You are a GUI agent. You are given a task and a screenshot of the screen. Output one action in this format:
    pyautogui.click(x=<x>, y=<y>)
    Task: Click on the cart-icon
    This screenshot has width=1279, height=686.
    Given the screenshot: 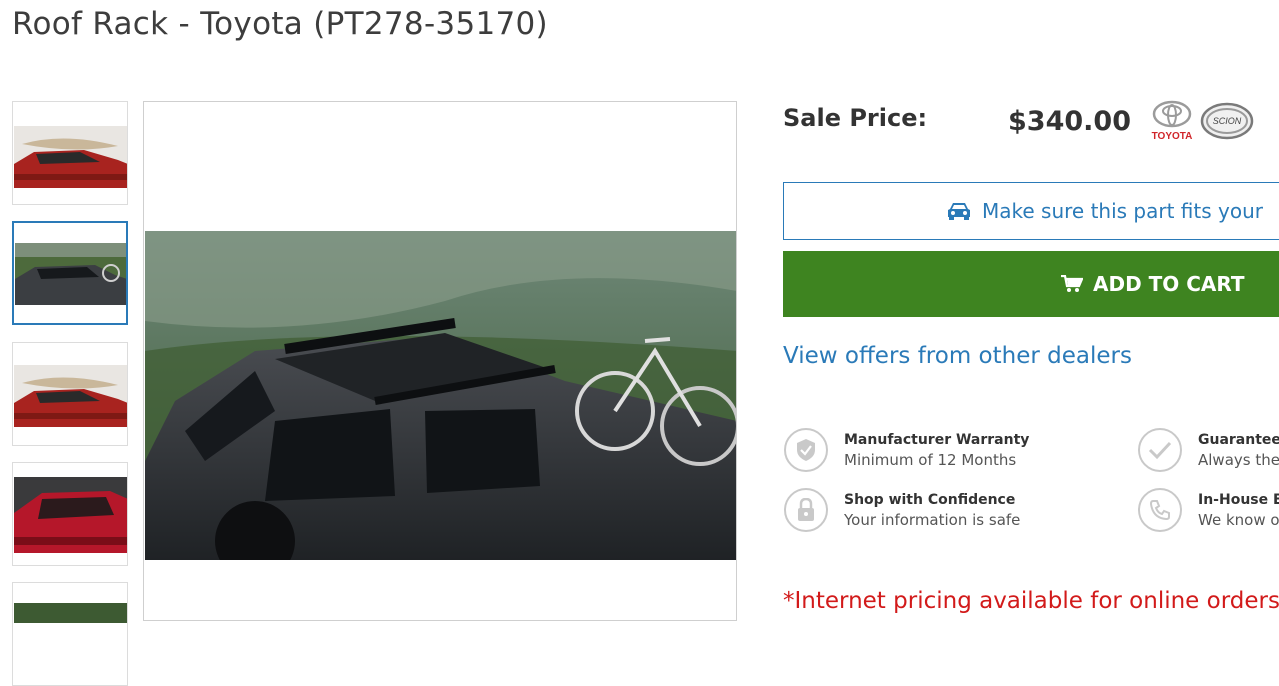 What is the action you would take?
    pyautogui.click(x=1072, y=283)
    